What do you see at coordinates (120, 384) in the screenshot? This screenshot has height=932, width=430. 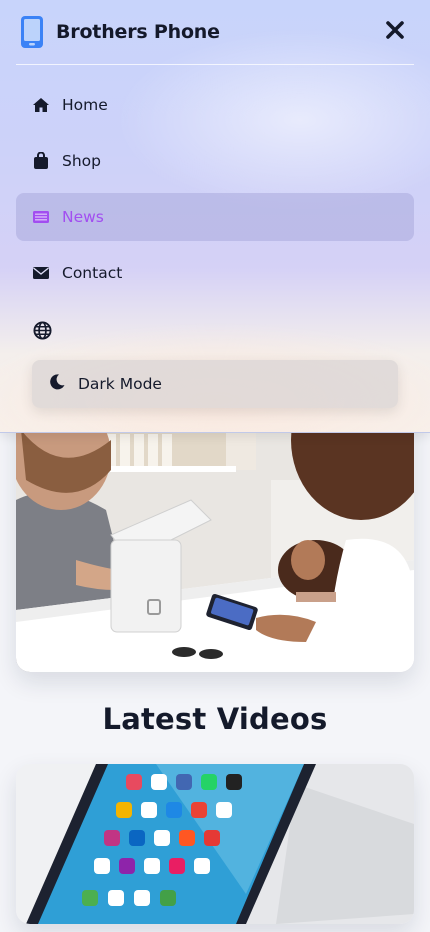 I see `dark-mode-label: Dark Mode` at bounding box center [120, 384].